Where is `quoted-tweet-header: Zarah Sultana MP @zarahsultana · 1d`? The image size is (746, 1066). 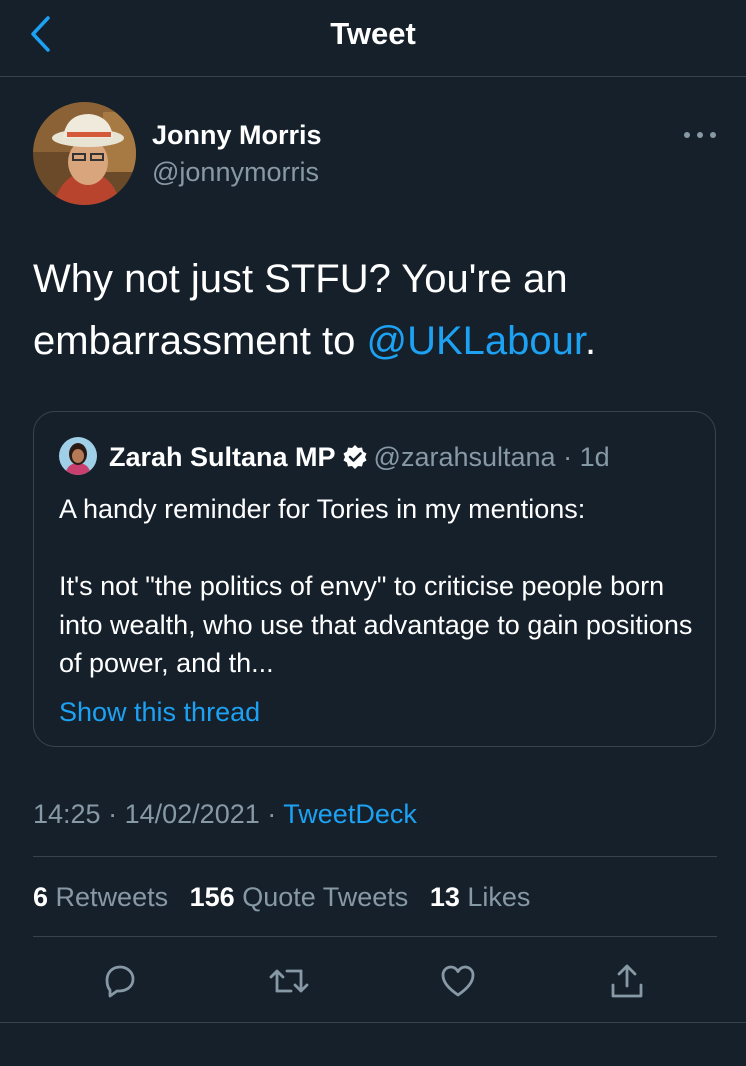 quoted-tweet-header: Zarah Sultana MP @zarahsultana · 1d is located at coordinates (359, 459).